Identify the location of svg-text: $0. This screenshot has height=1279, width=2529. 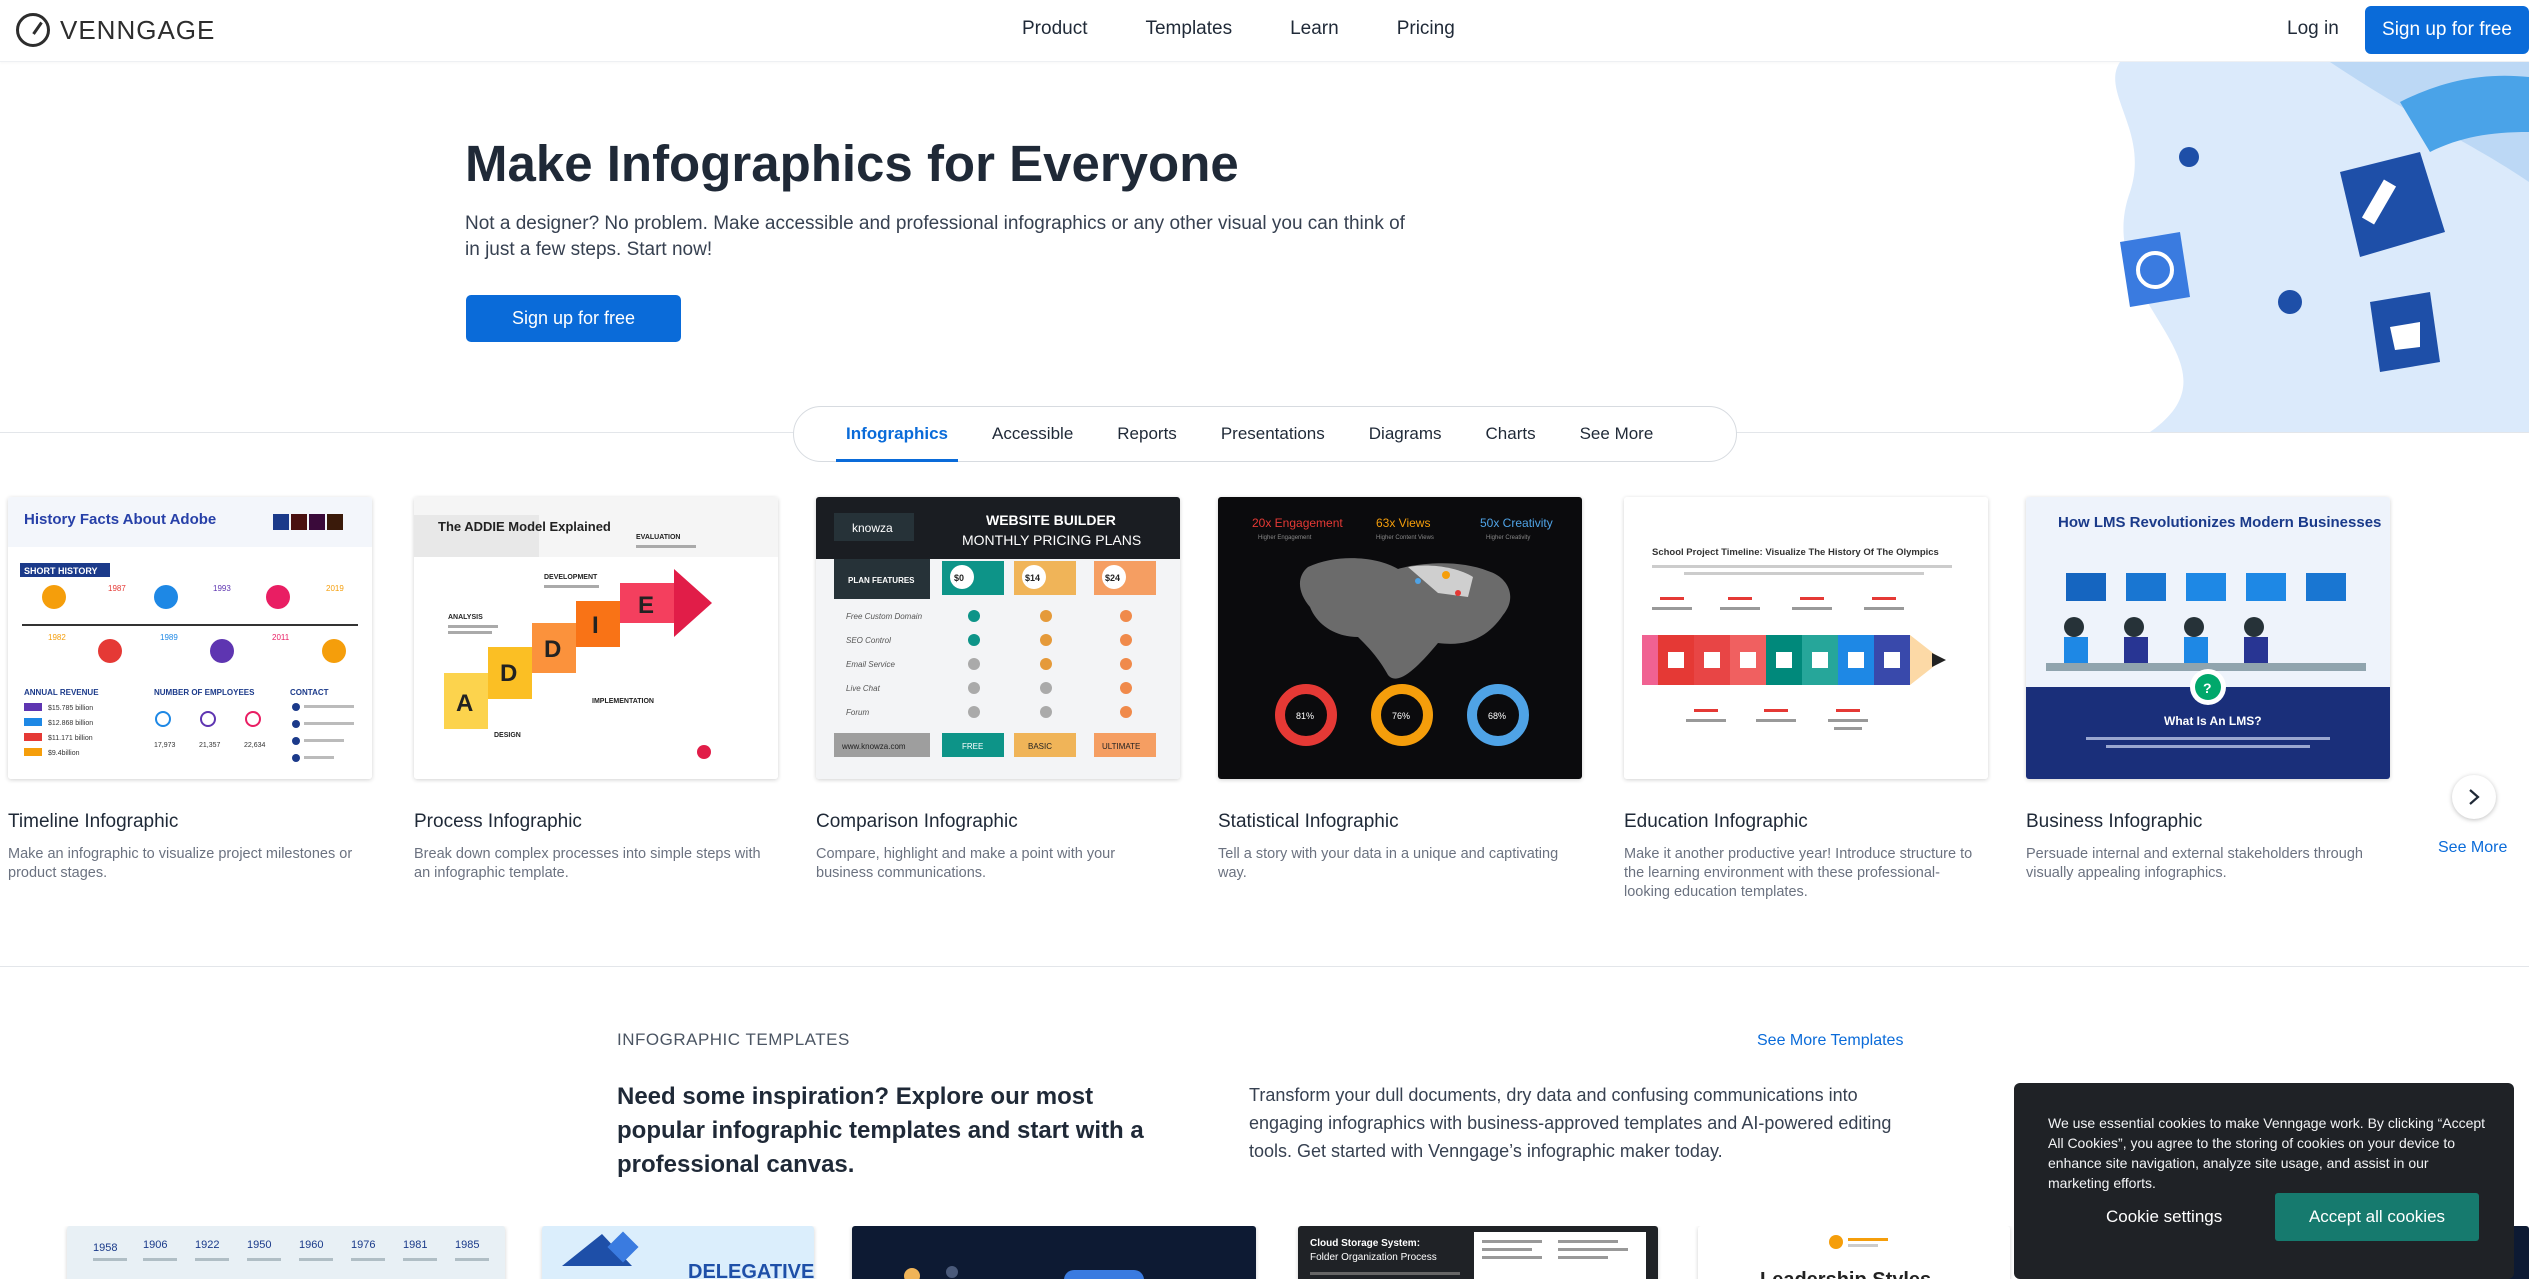
(959, 578).